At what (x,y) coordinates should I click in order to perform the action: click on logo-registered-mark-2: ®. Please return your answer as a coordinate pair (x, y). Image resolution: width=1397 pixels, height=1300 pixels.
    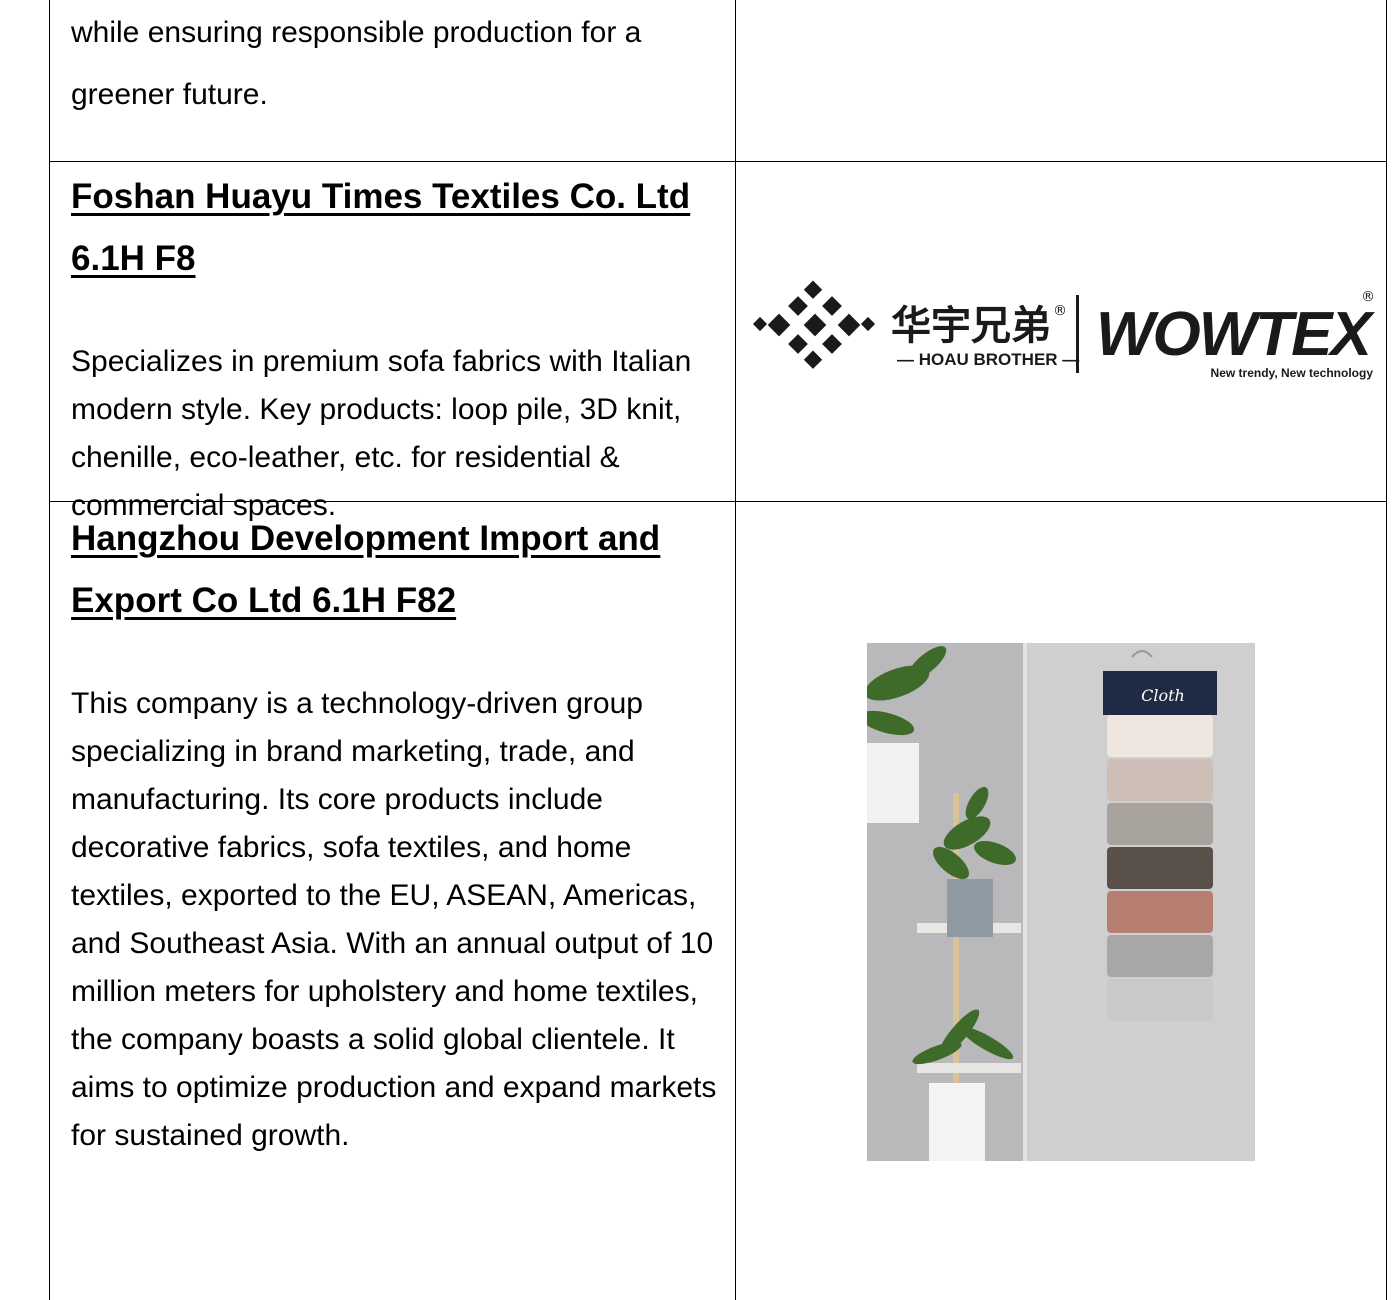
    Looking at the image, I should click on (1368, 297).